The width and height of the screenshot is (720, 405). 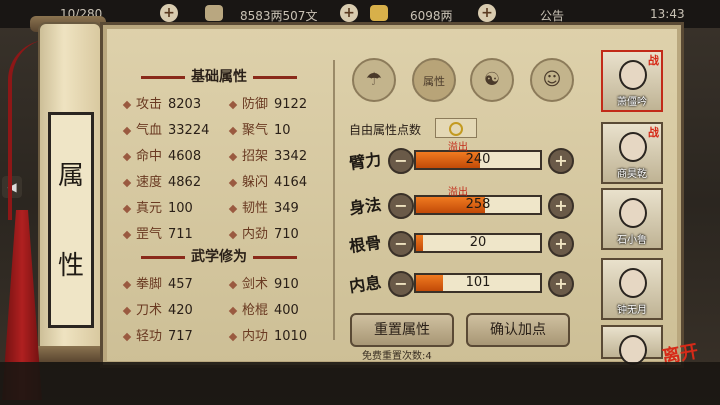 I want to click on add-money-button: +, so click(x=349, y=13).